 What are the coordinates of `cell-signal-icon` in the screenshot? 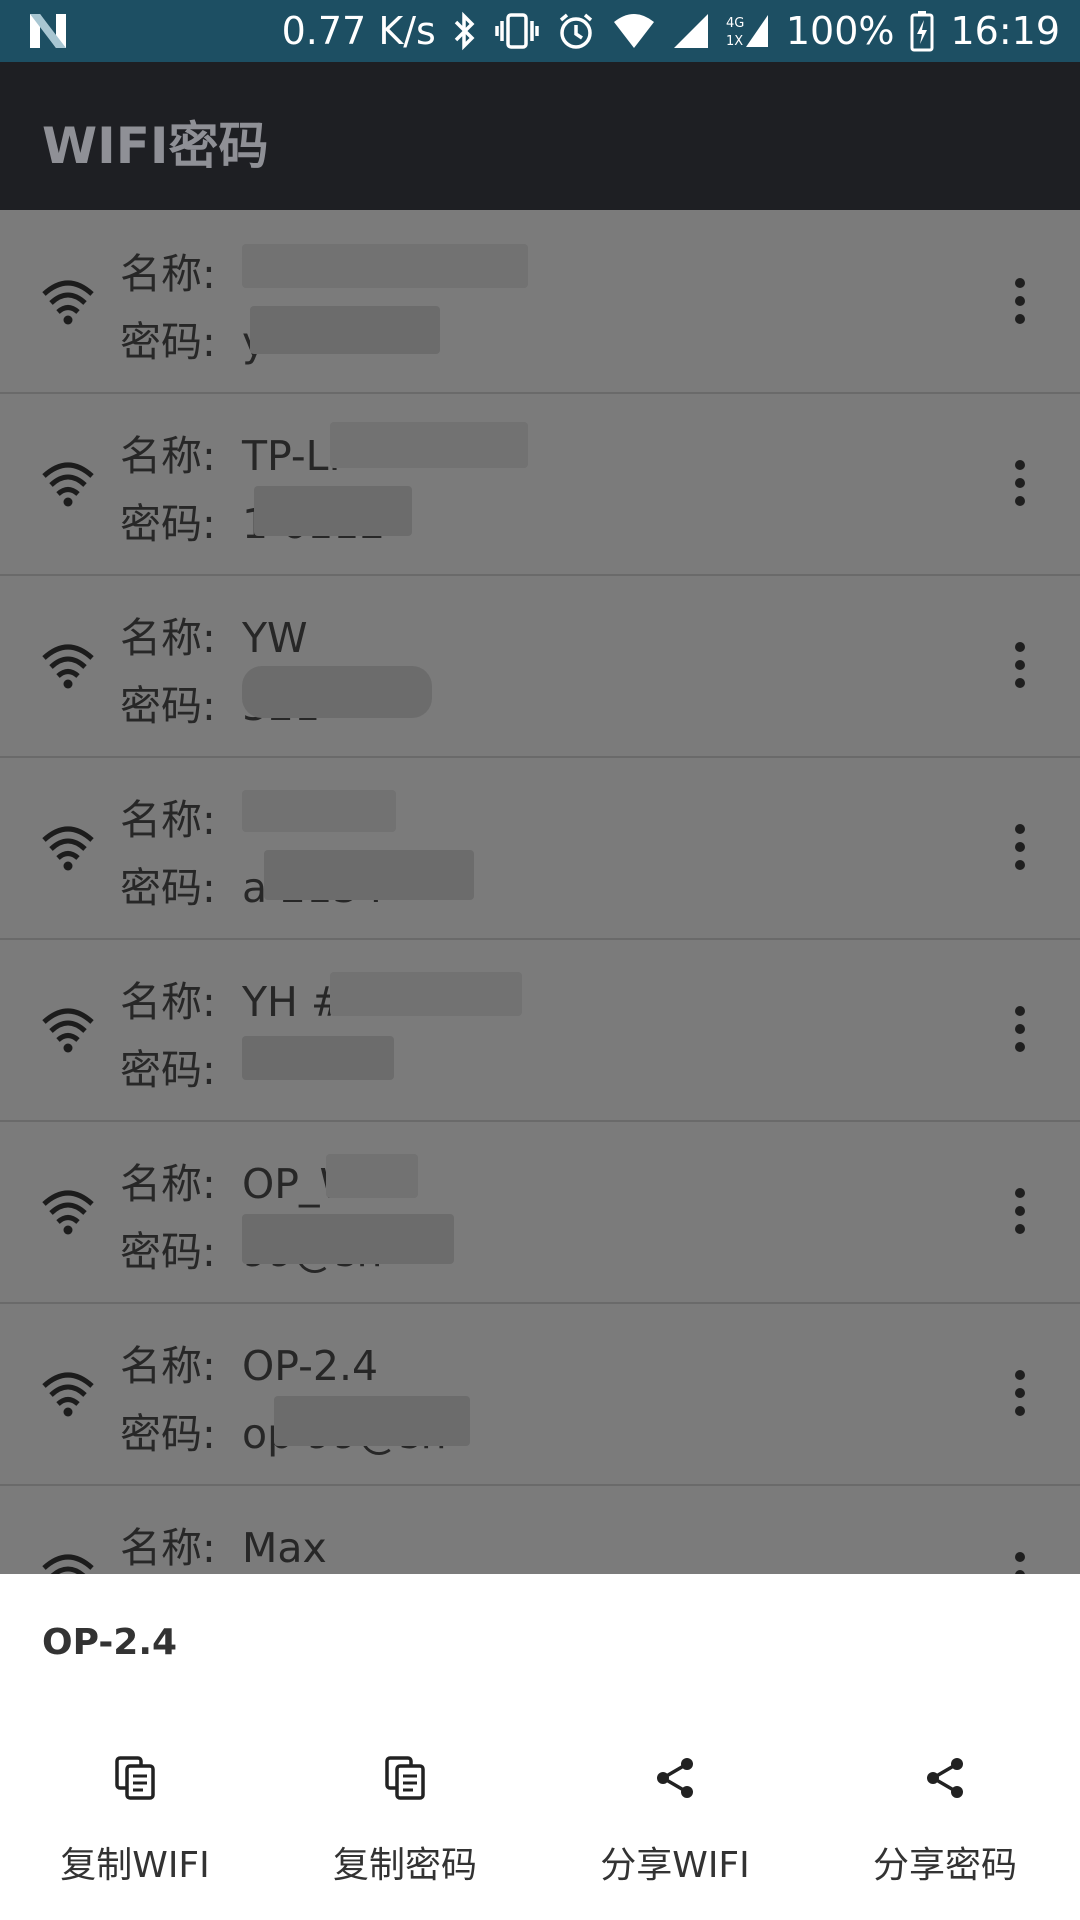 It's located at (691, 31).